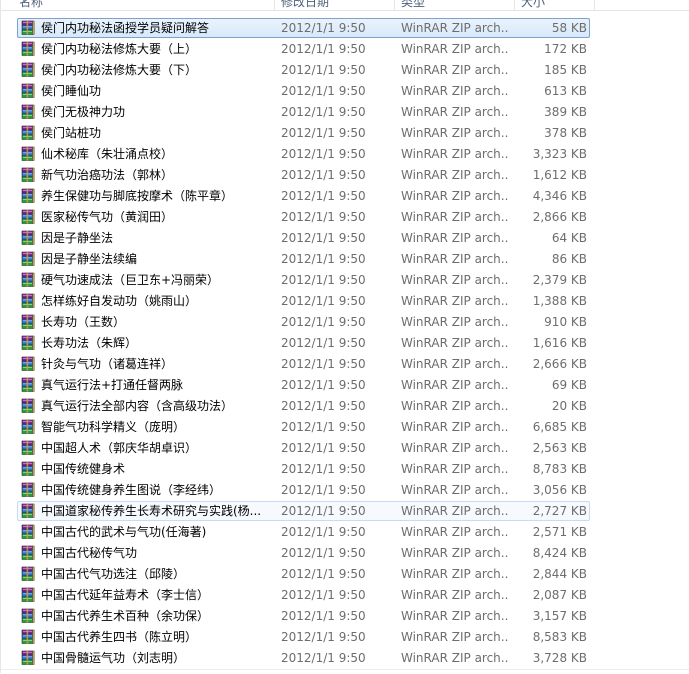 The width and height of the screenshot is (689, 674). Describe the element at coordinates (130, 280) in the screenshot. I see `file-name: 硬气功速成法（巨卫东+冯丽荣）` at that location.